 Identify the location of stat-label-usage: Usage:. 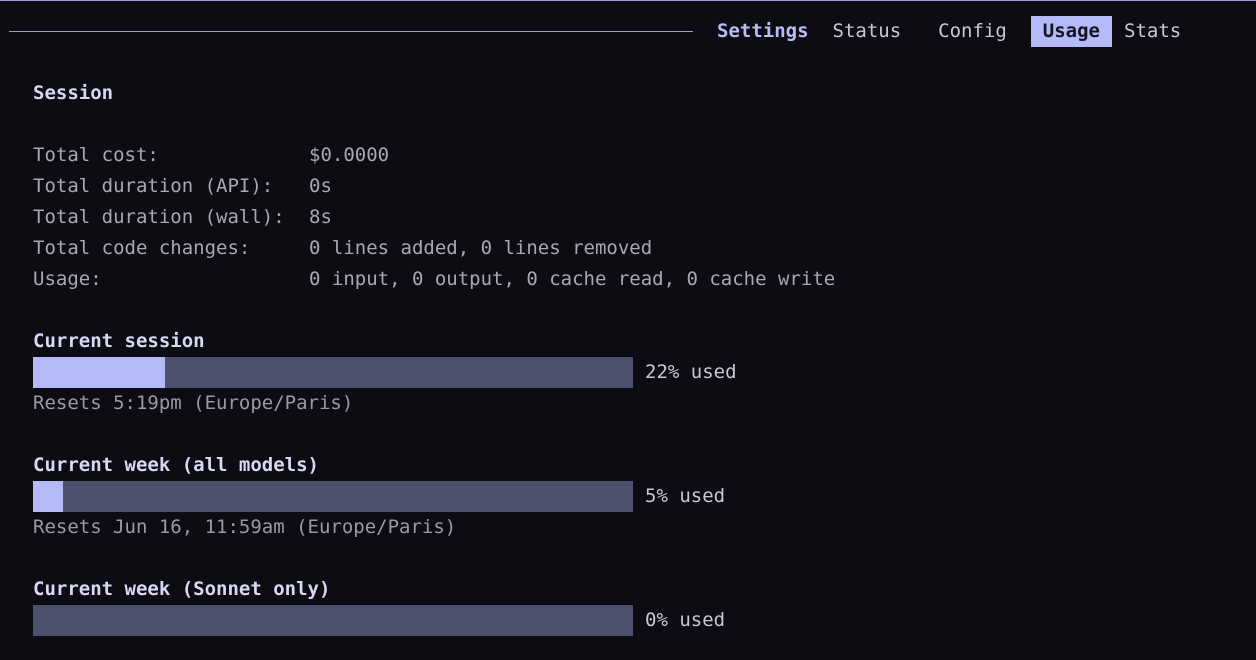
(67, 279).